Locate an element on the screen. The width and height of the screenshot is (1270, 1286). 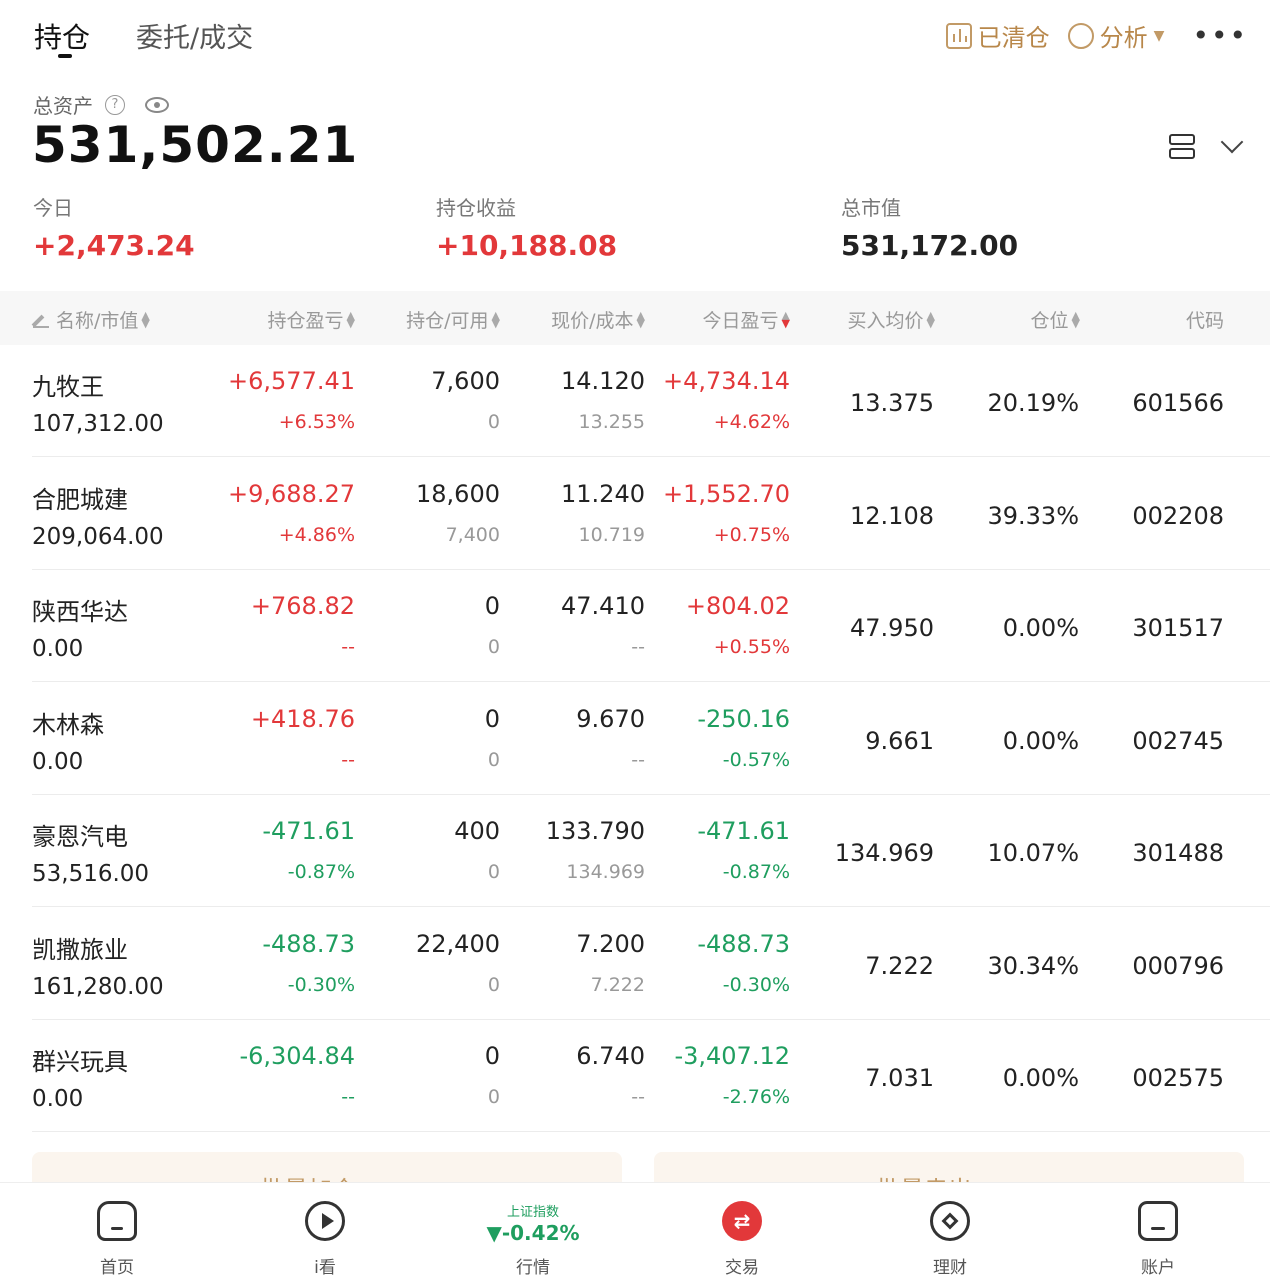
nav-trade: ⇄ 交易 is located at coordinates (742, 1234).